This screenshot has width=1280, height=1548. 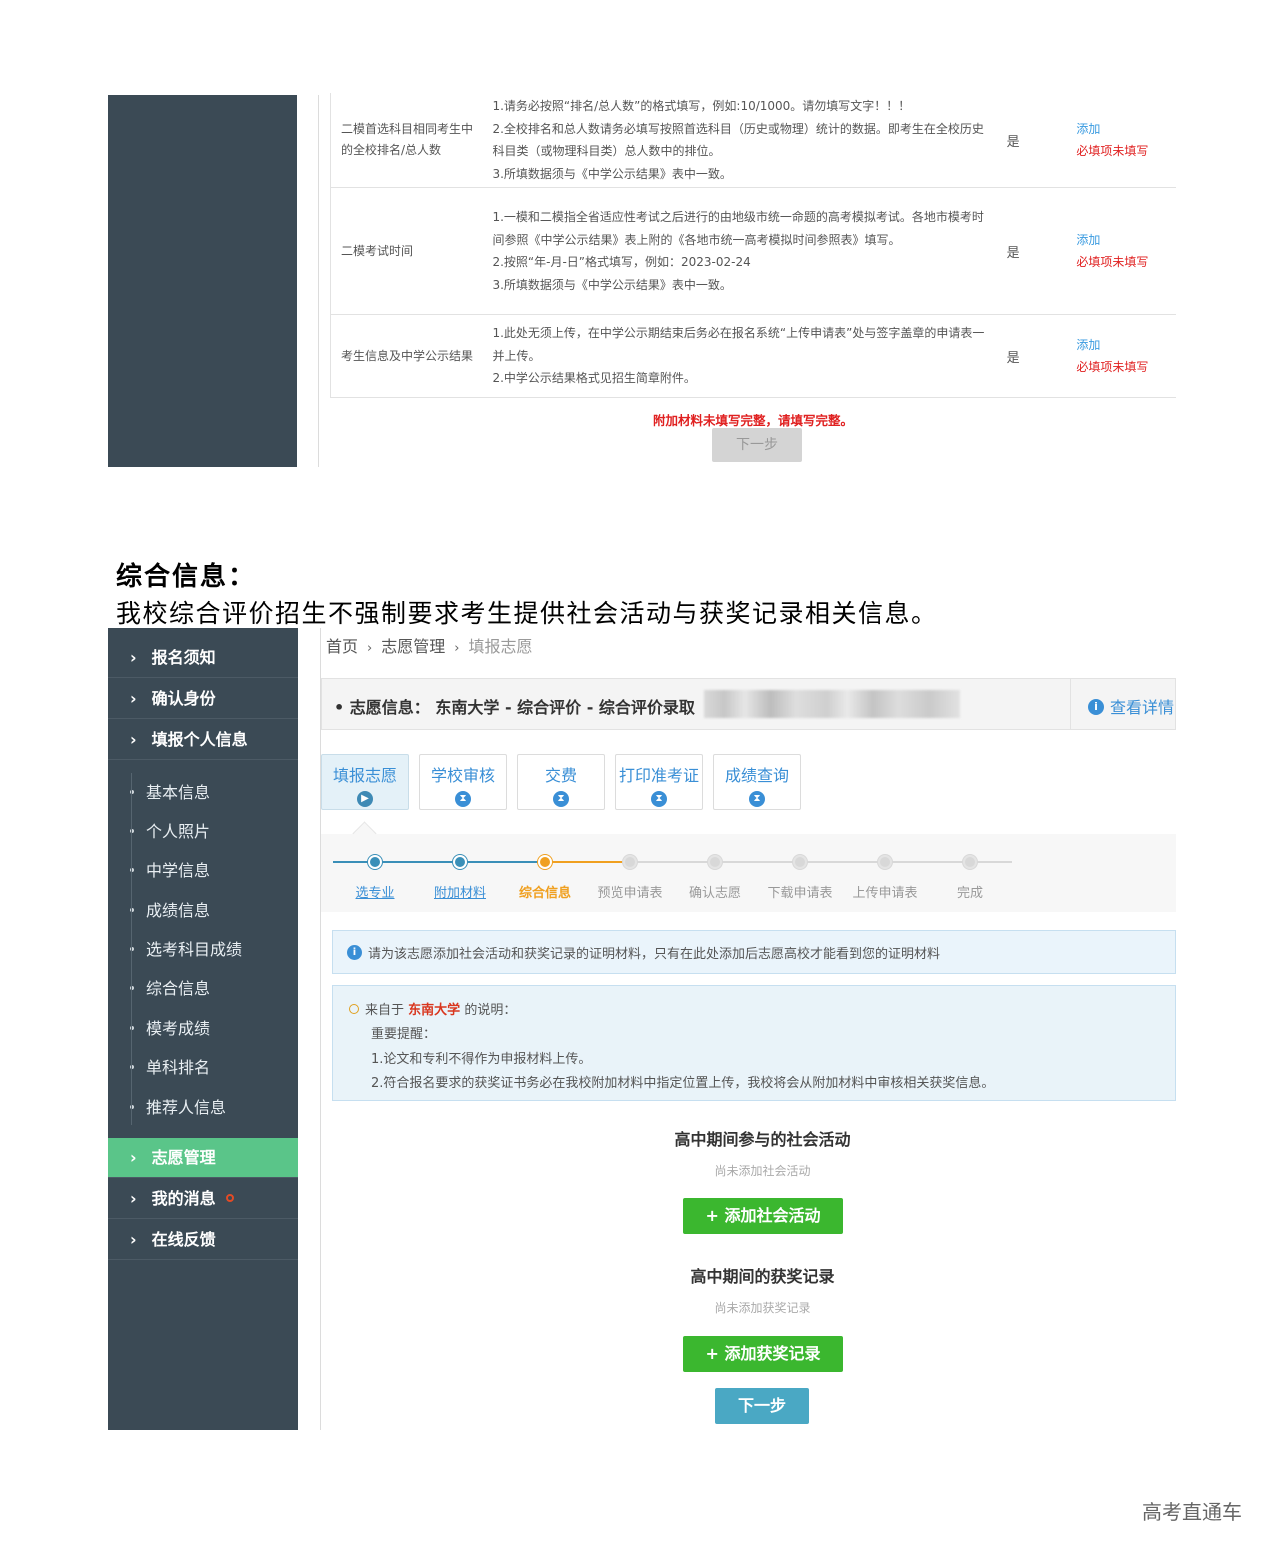 What do you see at coordinates (612, 284) in the screenshot?
I see `desc-line: 3.所填数据须与《中学公示结果》表中一致。` at bounding box center [612, 284].